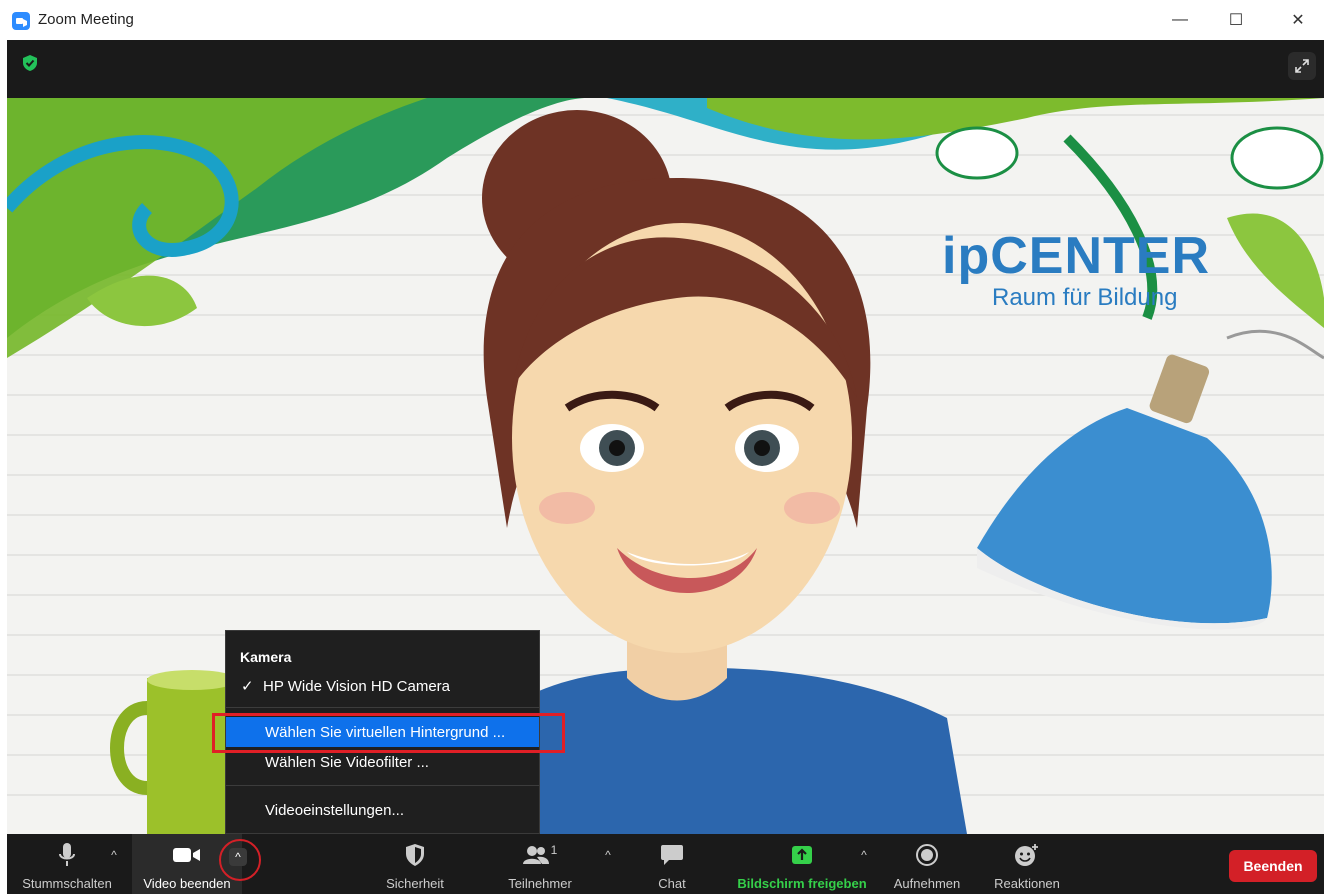  Describe the element at coordinates (266, 657) in the screenshot. I see `menu-section-camera: Kamera` at that location.